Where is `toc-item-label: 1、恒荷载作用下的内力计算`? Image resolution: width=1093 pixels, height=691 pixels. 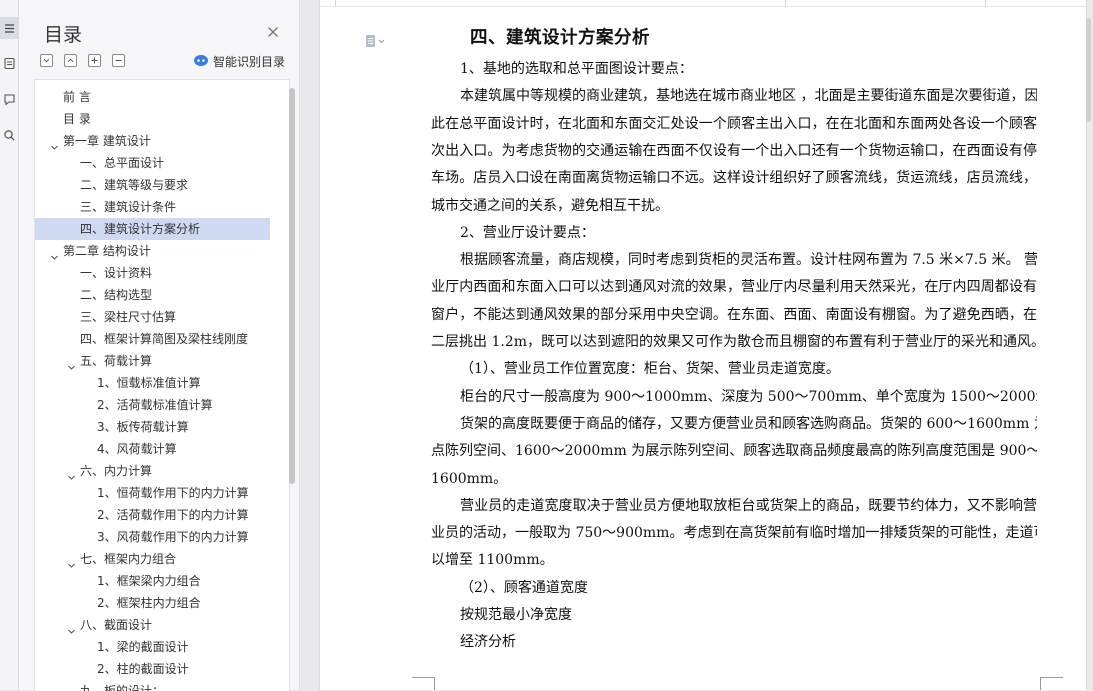
toc-item-label: 1、恒荷载作用下的内力计算 is located at coordinates (173, 493).